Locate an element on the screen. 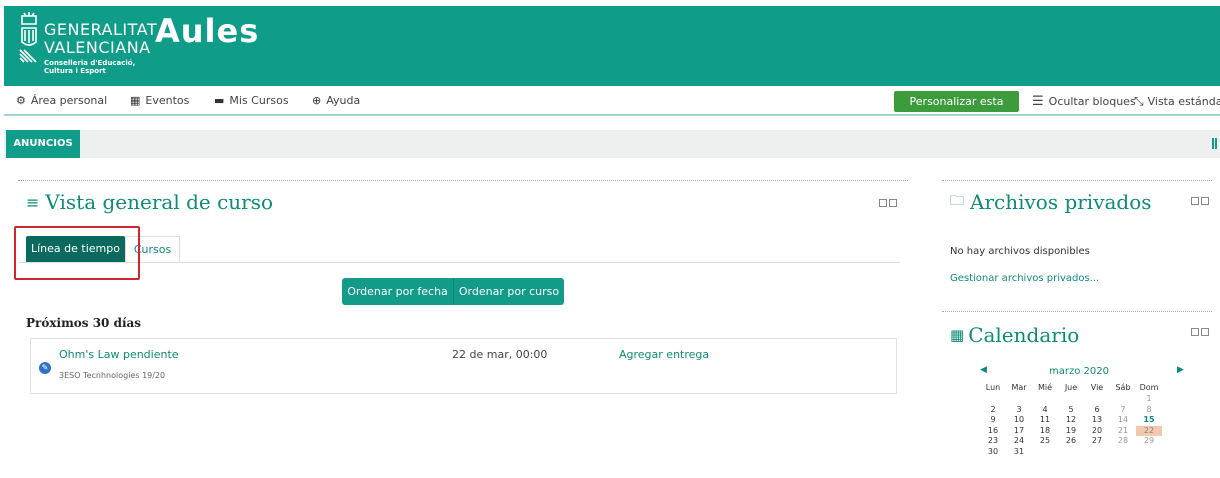 This screenshot has height=478, width=1220. calendar-day: 21 is located at coordinates (1123, 431).